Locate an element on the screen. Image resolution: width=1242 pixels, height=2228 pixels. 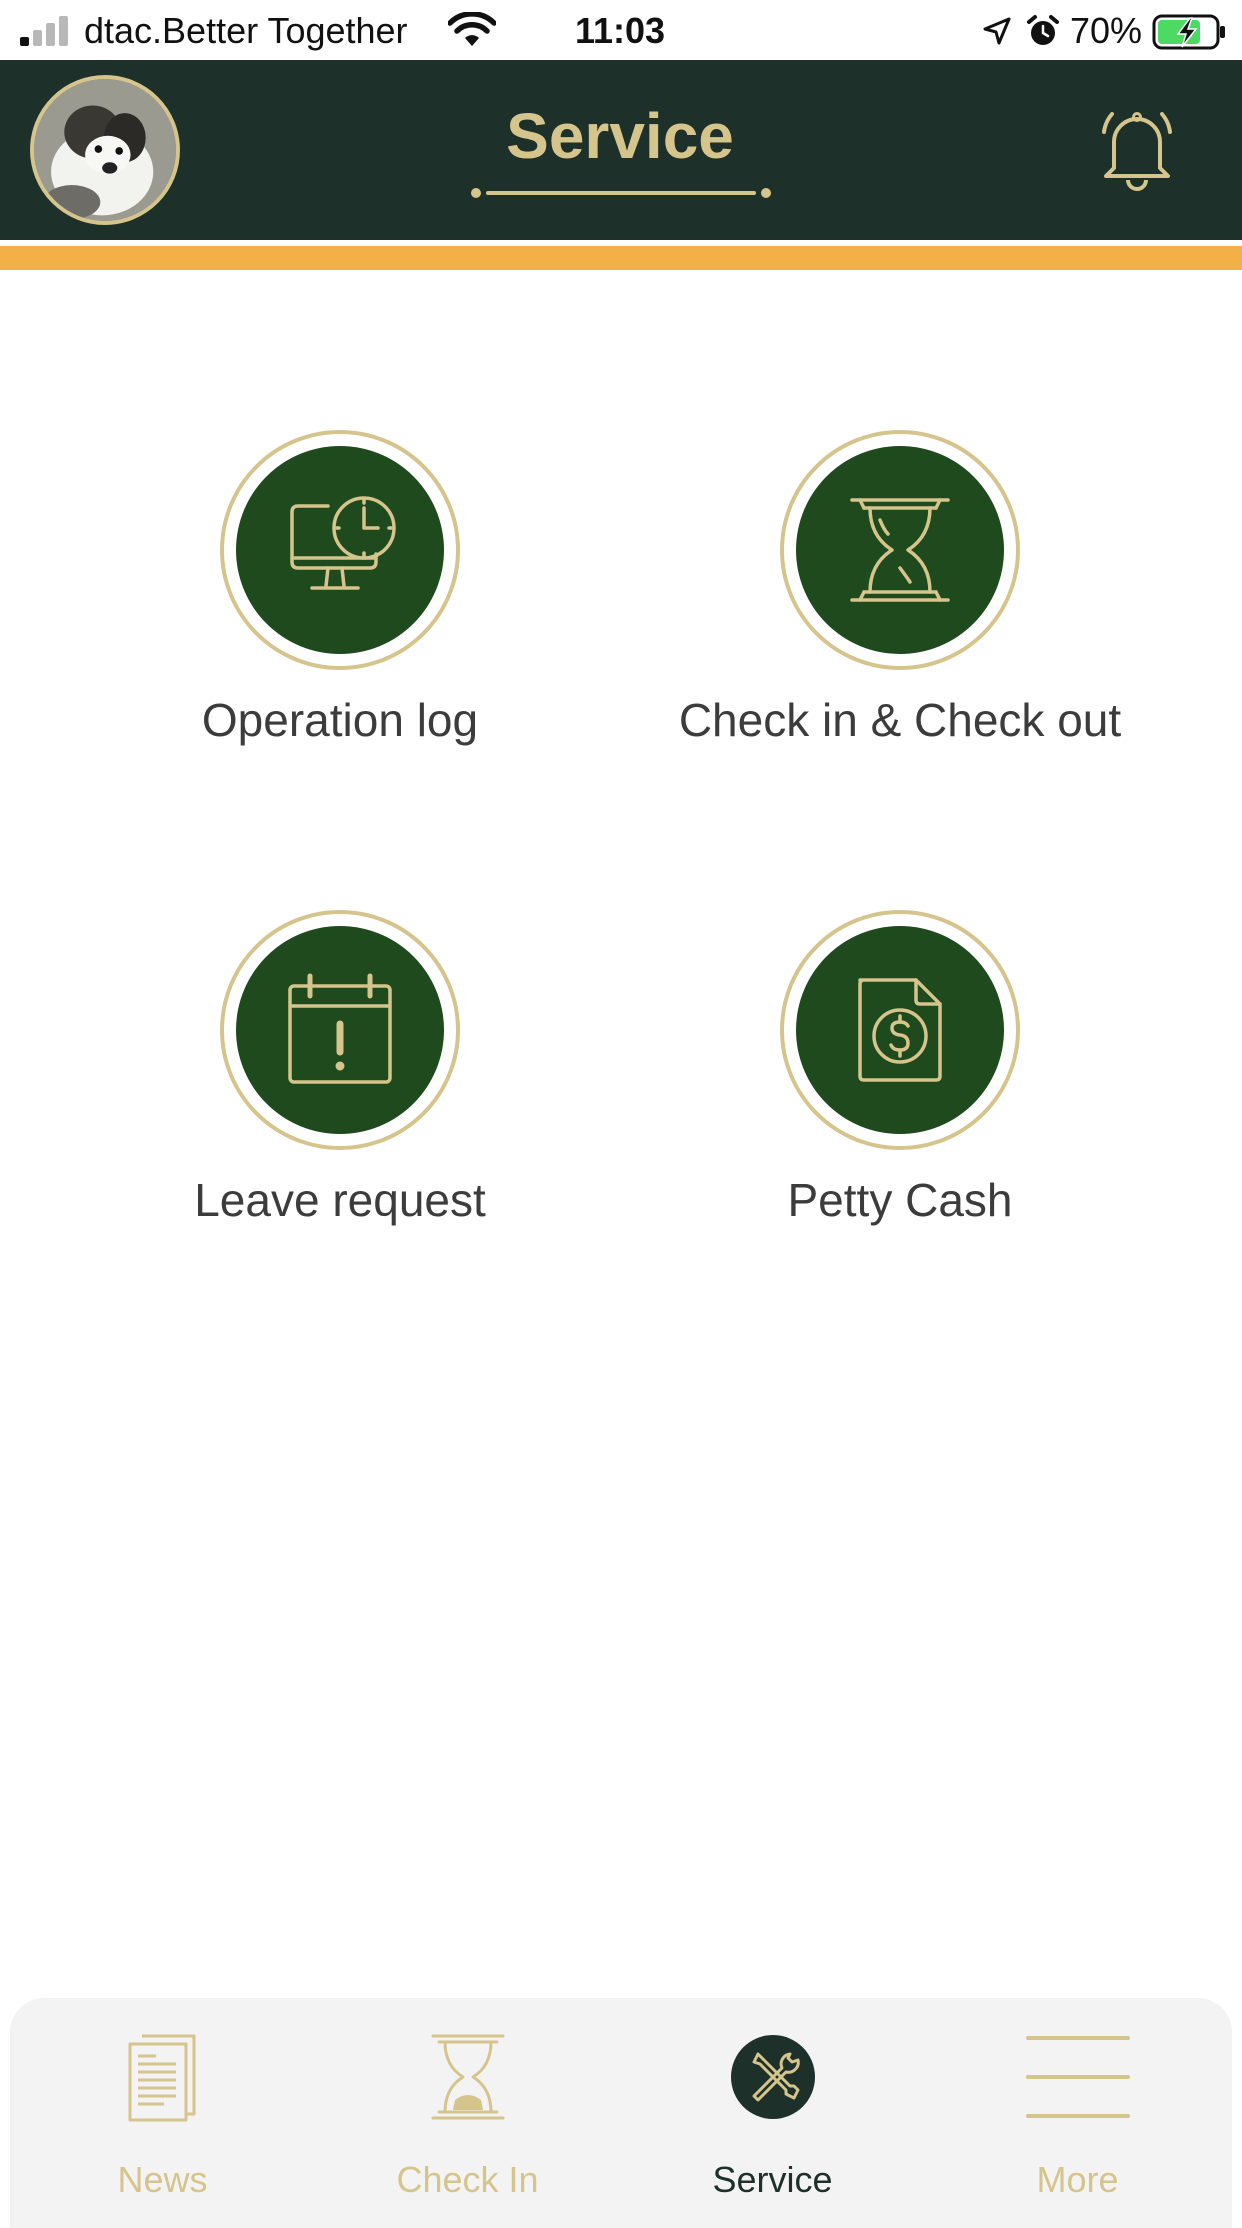
petty-cash-icon-ring is located at coordinates (900, 1030).